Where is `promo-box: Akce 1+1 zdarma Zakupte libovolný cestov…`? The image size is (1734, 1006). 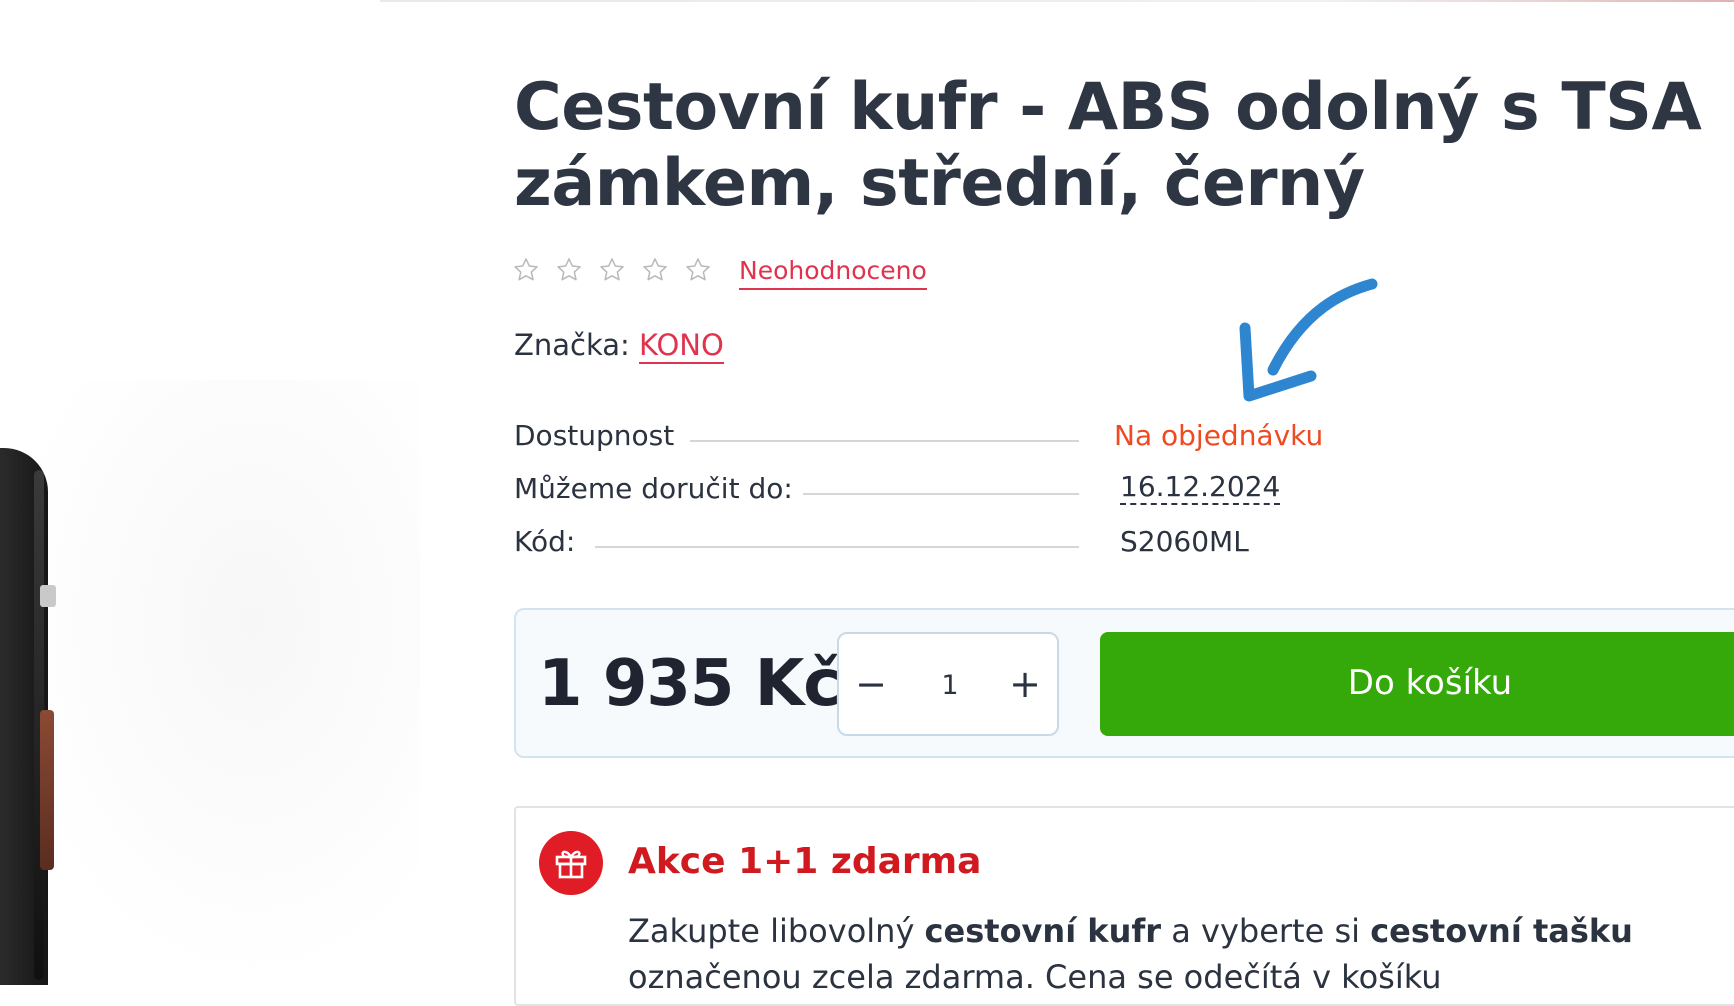 promo-box: Akce 1+1 zdarma Zakupte libovolný cestov… is located at coordinates (1124, 906).